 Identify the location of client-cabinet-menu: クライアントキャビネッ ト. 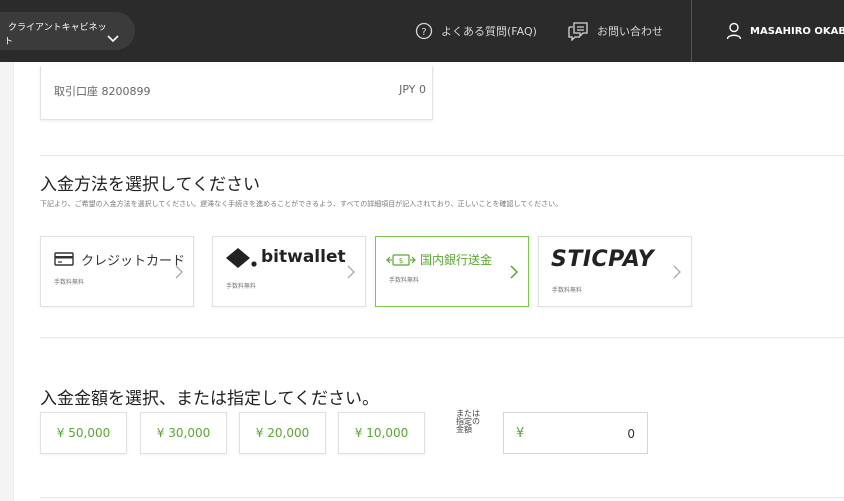
(67, 31).